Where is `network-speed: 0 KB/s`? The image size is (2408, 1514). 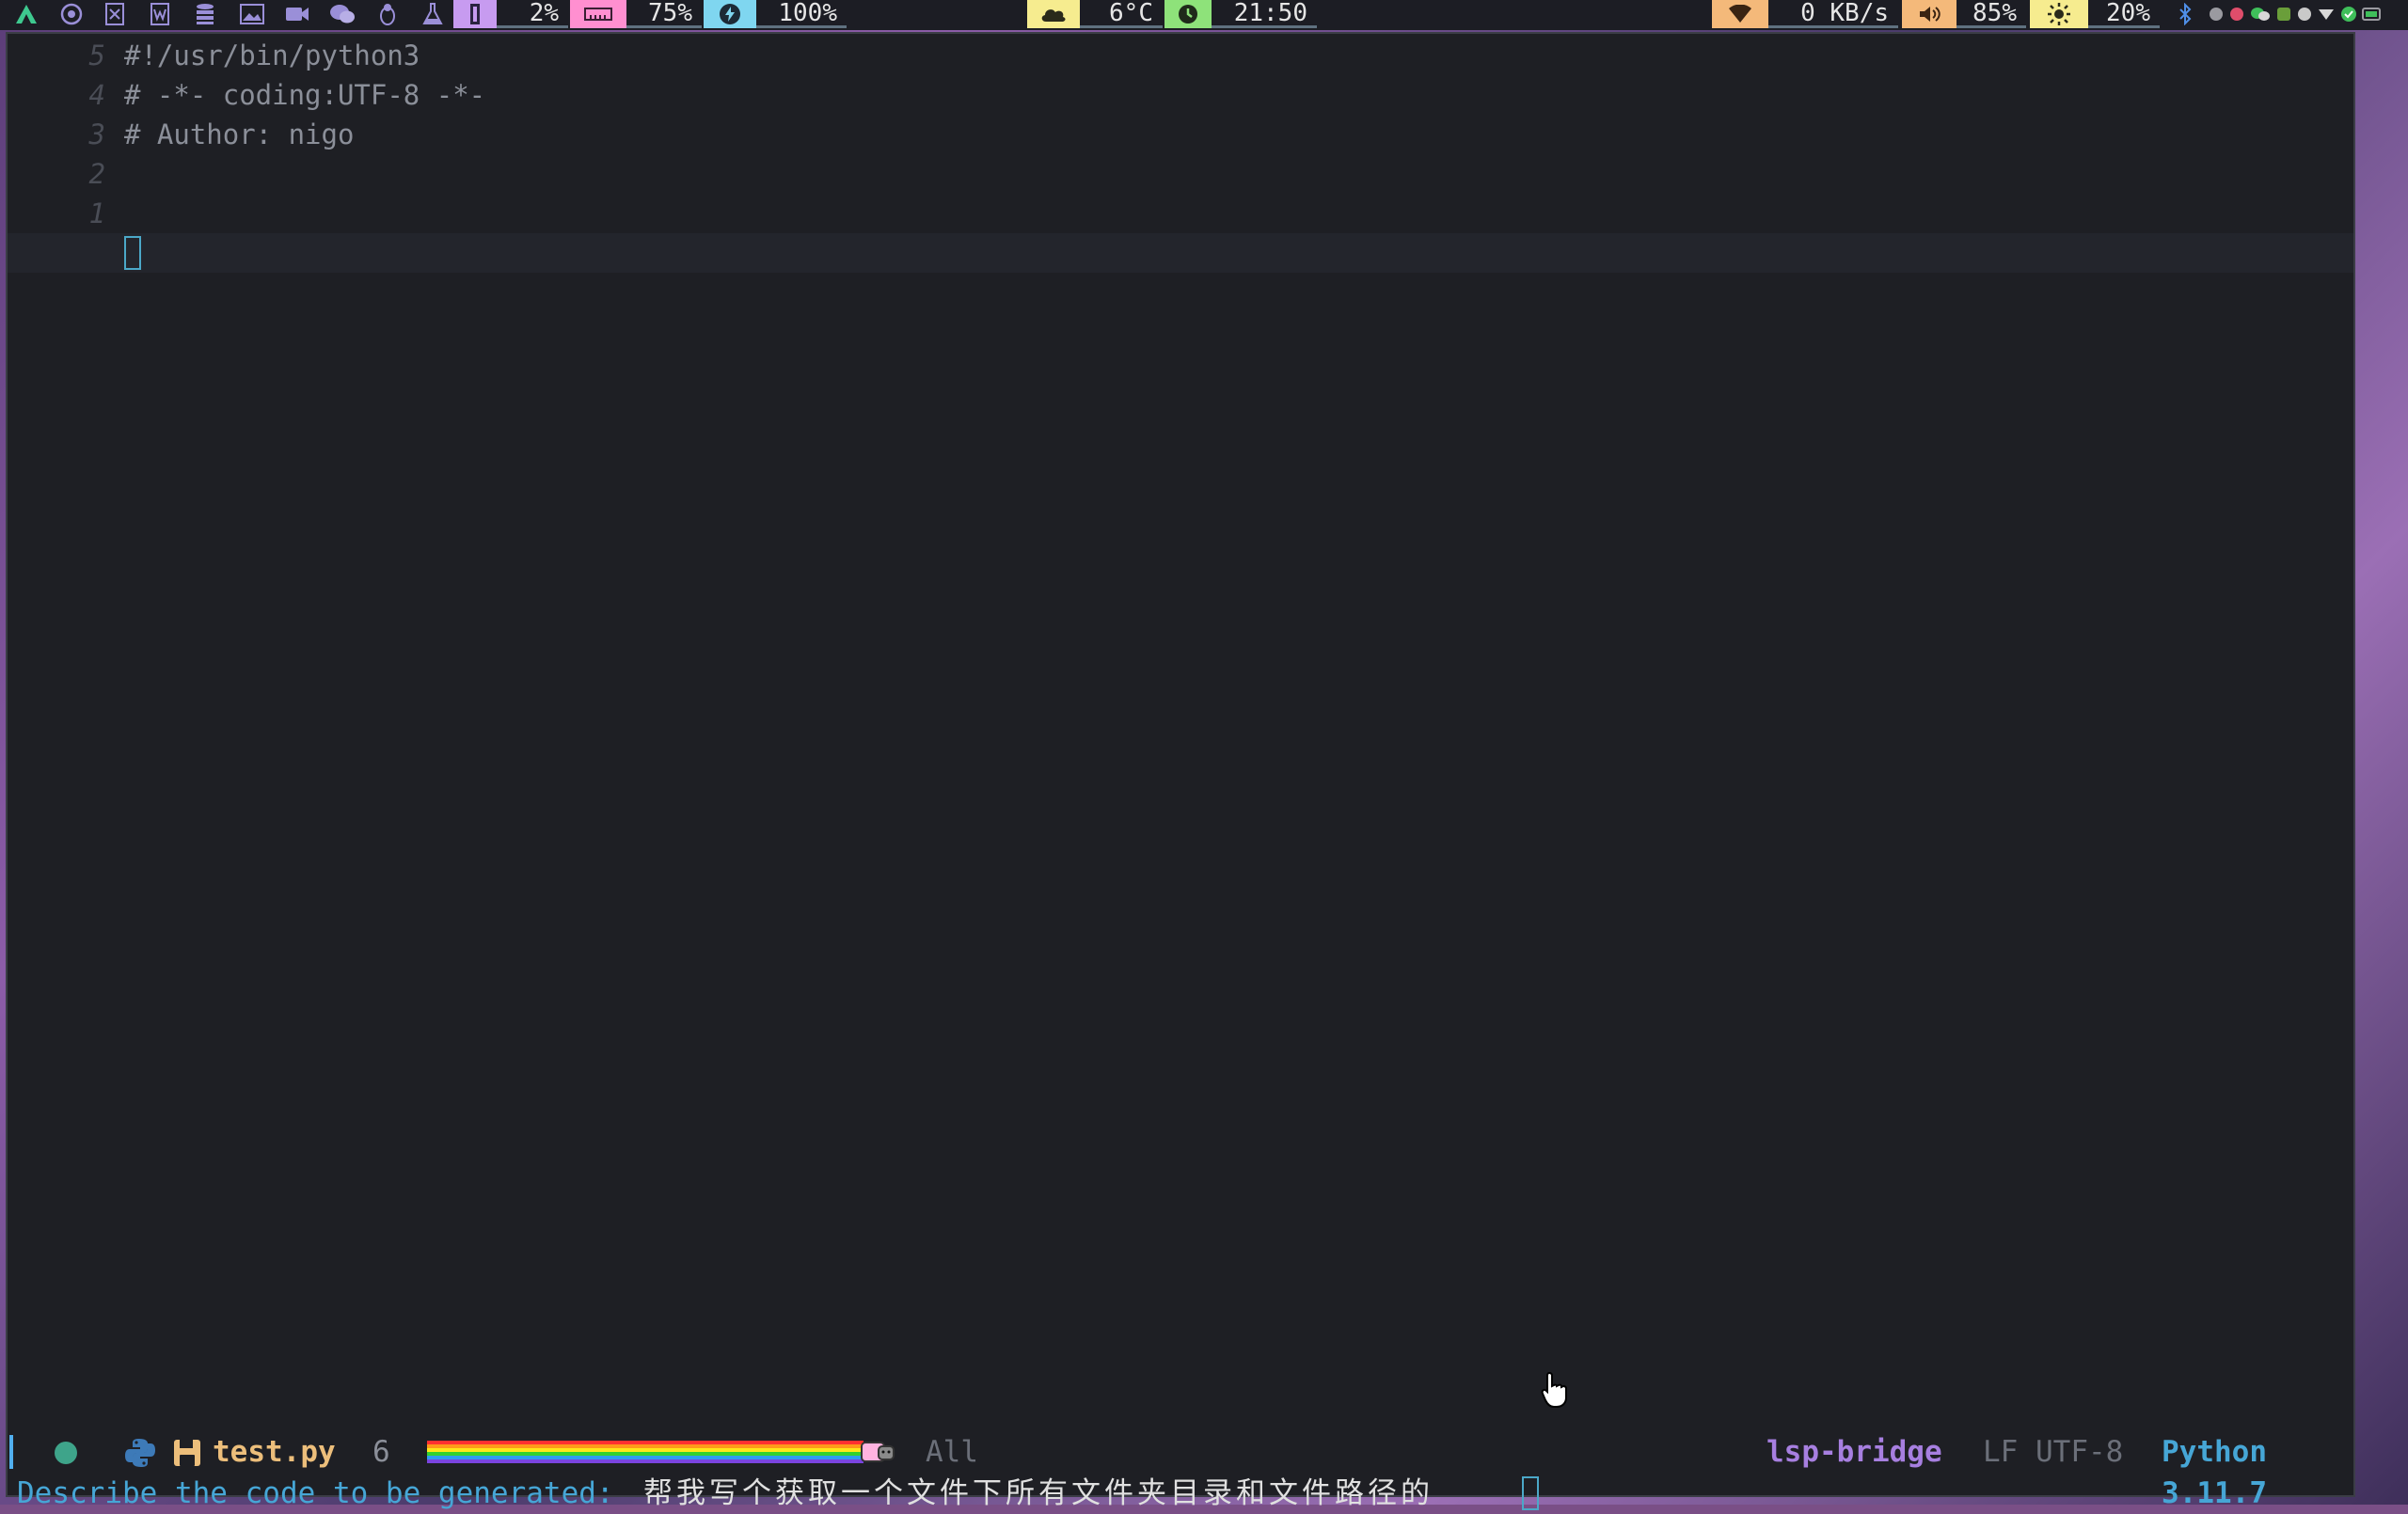
network-speed: 0 KB/s is located at coordinates (1833, 14).